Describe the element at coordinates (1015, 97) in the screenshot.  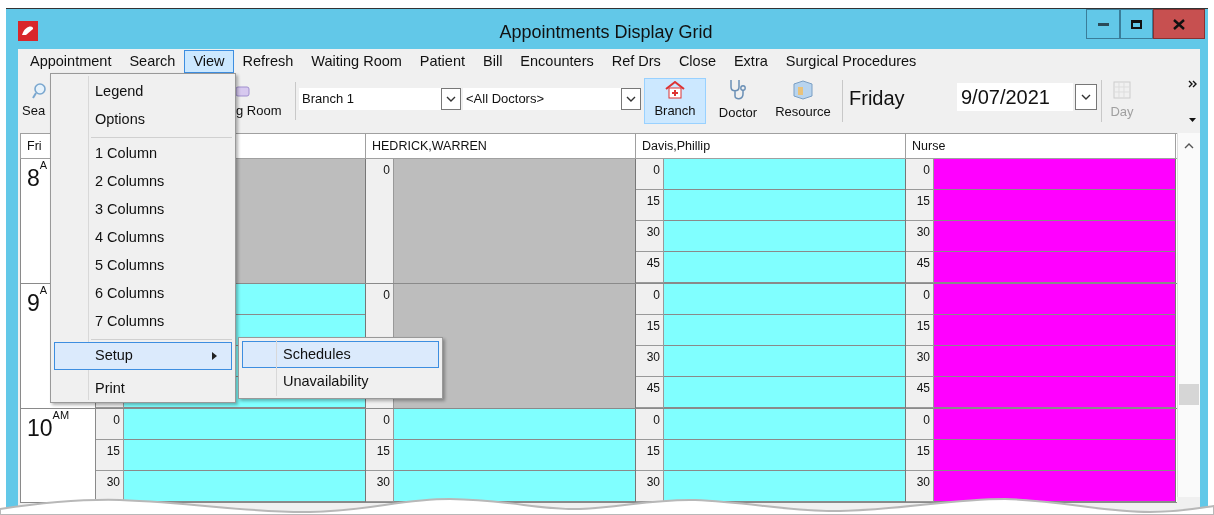
I see `date-field: 9/07/2021` at that location.